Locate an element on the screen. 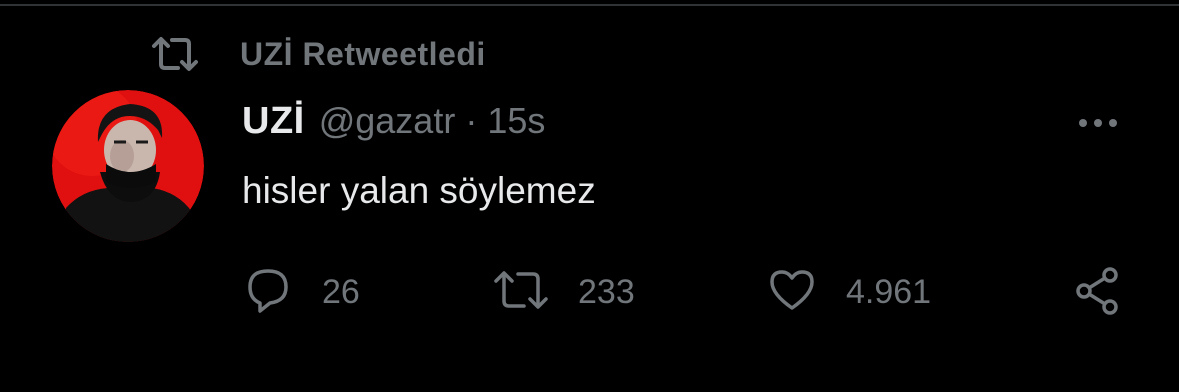 The image size is (1179, 392). retweet-context: UZİ Retweetledi is located at coordinates (318, 54).